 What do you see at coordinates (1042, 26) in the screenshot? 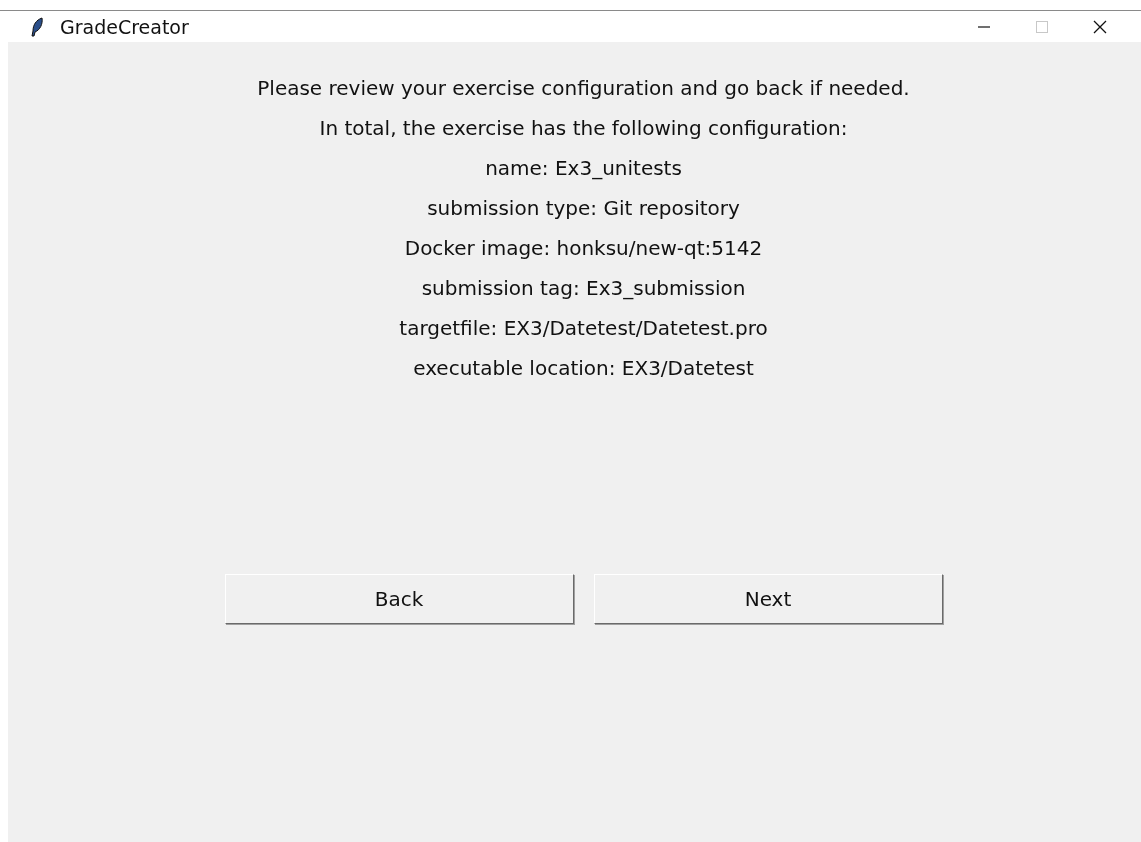
I see `maximize-icon` at bounding box center [1042, 26].